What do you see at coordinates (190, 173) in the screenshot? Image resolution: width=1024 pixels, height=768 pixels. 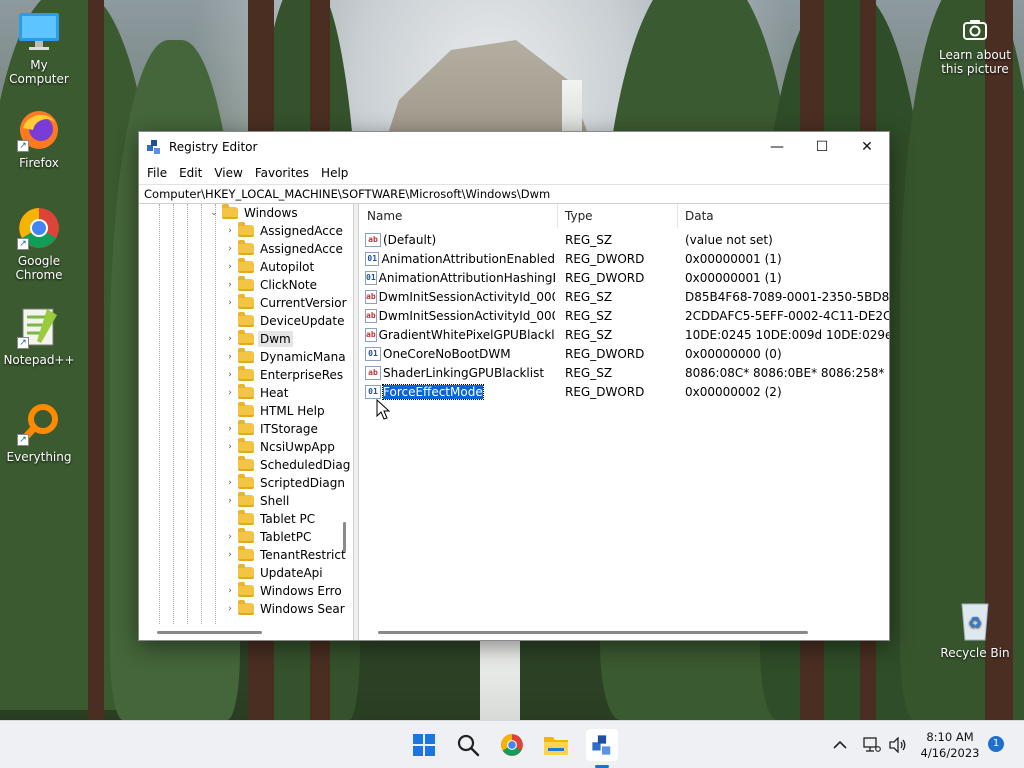 I see `menu-edit: Edit` at bounding box center [190, 173].